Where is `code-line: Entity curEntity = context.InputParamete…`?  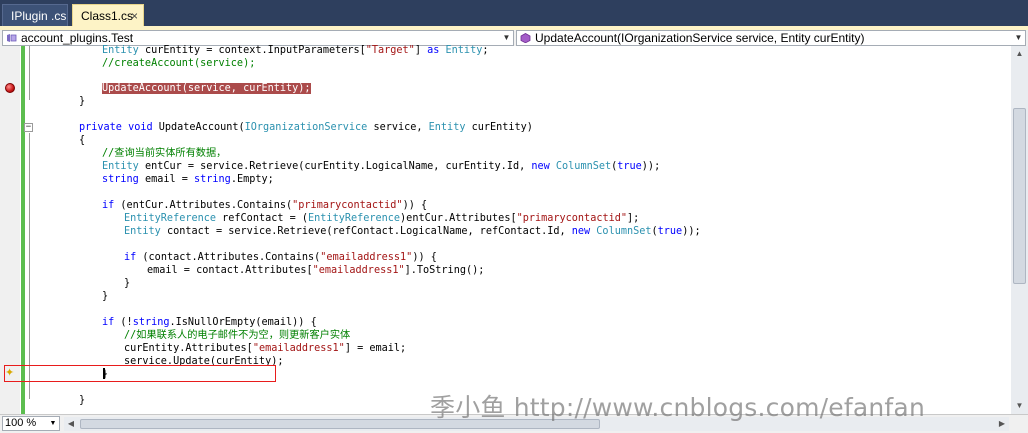
code-line: Entity curEntity = context.InputParamete… is located at coordinates (295, 50).